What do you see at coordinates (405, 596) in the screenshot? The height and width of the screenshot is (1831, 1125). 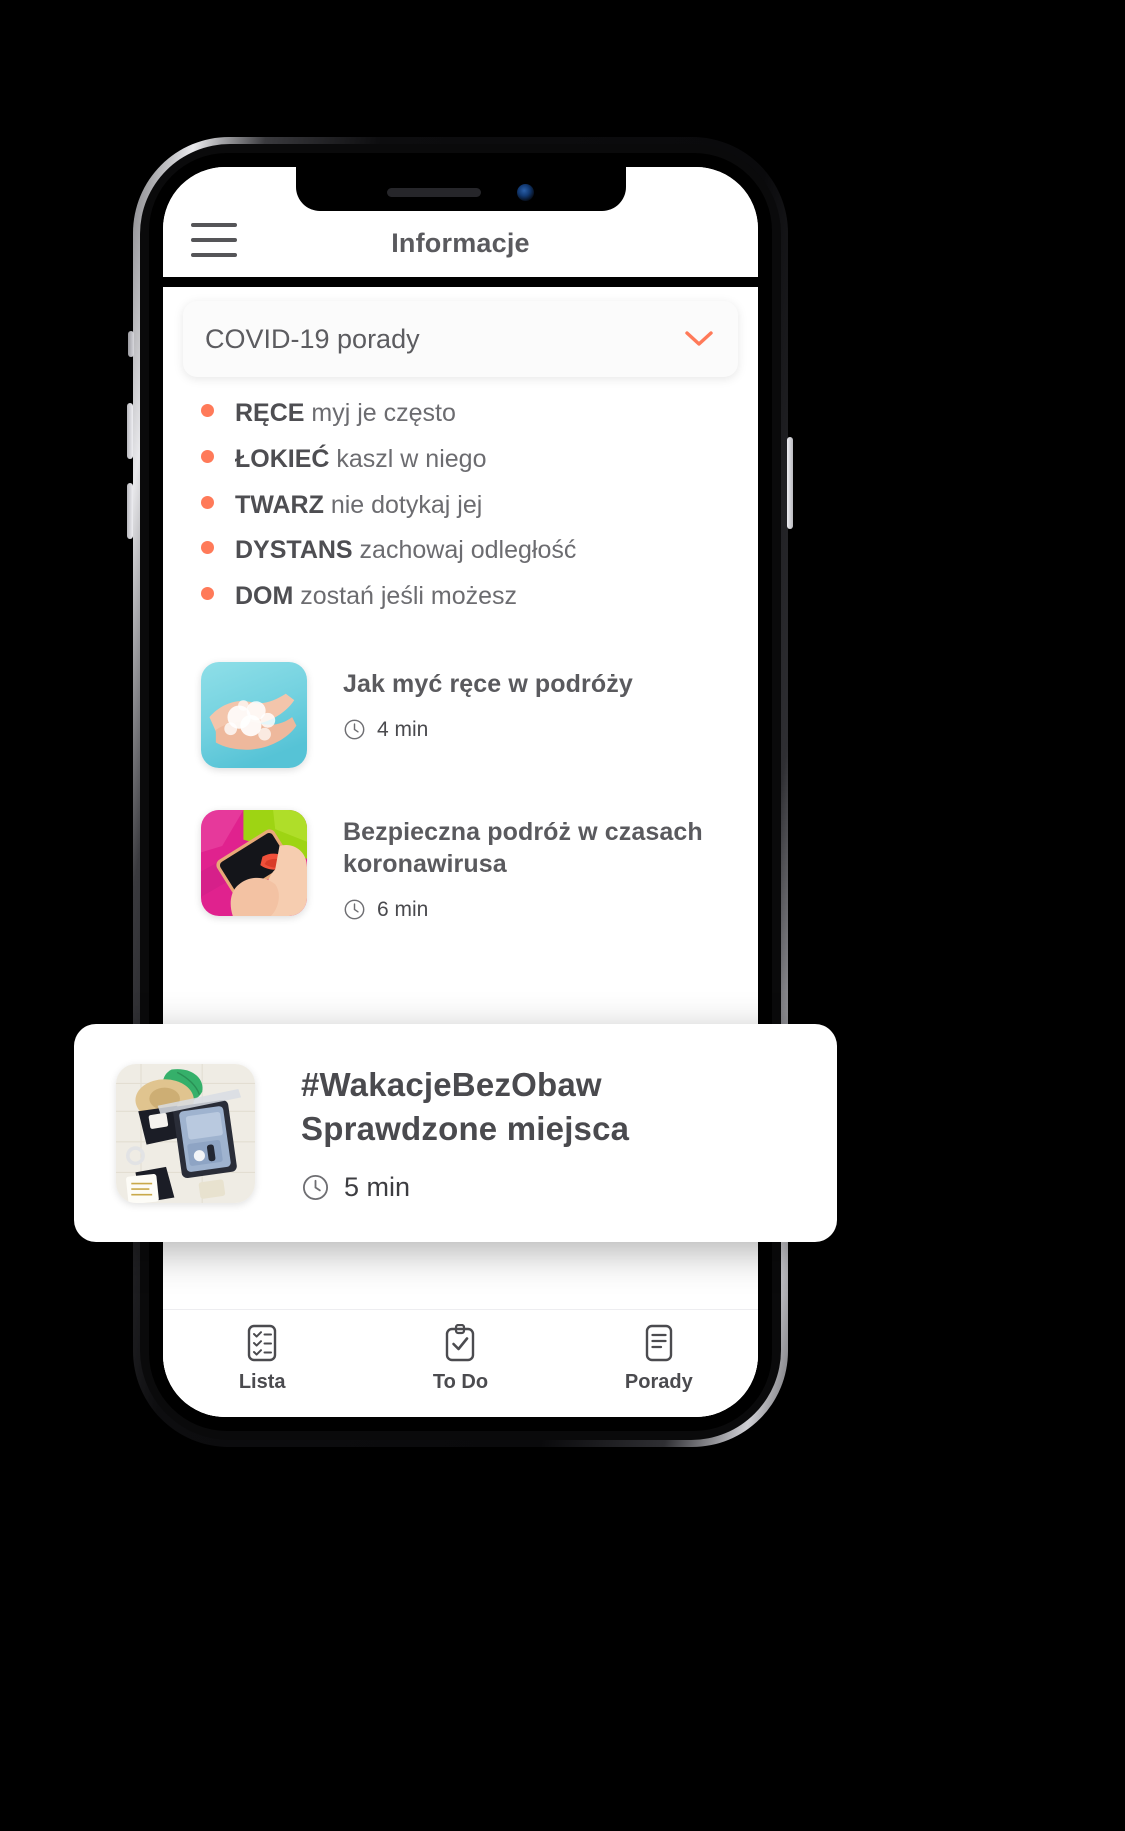 I see `tip-rest: zostań jeśli możesz` at bounding box center [405, 596].